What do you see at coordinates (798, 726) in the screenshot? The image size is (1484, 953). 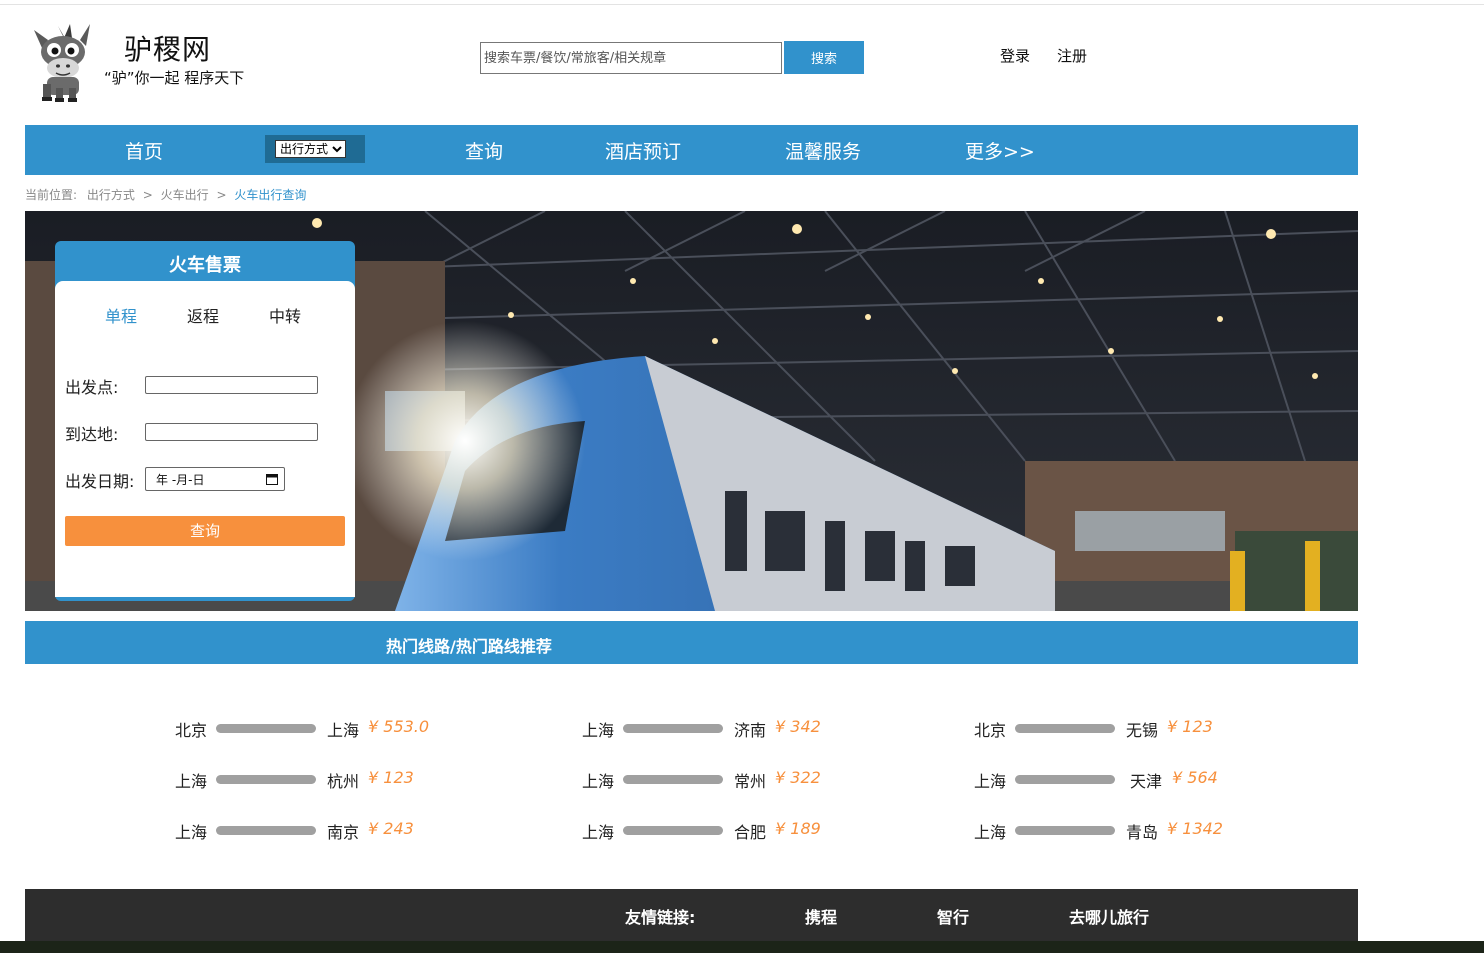 I see `route-price: ¥ 342` at bounding box center [798, 726].